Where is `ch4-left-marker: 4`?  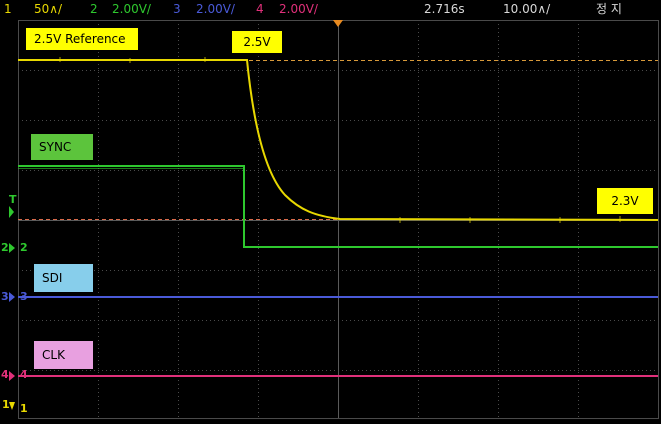 ch4-left-marker: 4 is located at coordinates (5, 374).